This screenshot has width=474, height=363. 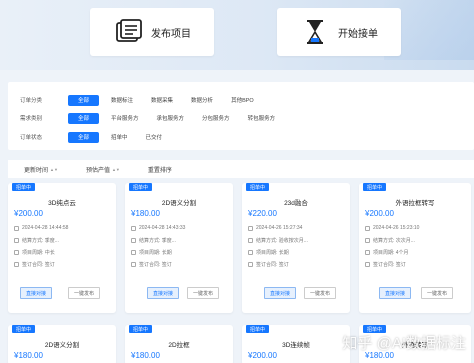 I want to click on demand-category-row: 需求类别 全部 平台服务方 承包服务方 分包服务方 转包服务方, so click(x=153, y=118).